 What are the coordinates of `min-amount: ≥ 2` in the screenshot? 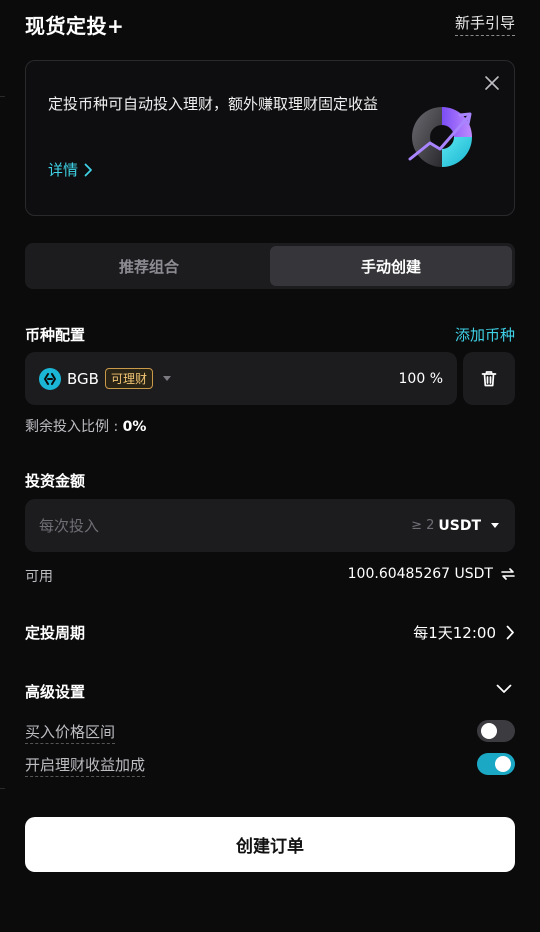 It's located at (423, 525).